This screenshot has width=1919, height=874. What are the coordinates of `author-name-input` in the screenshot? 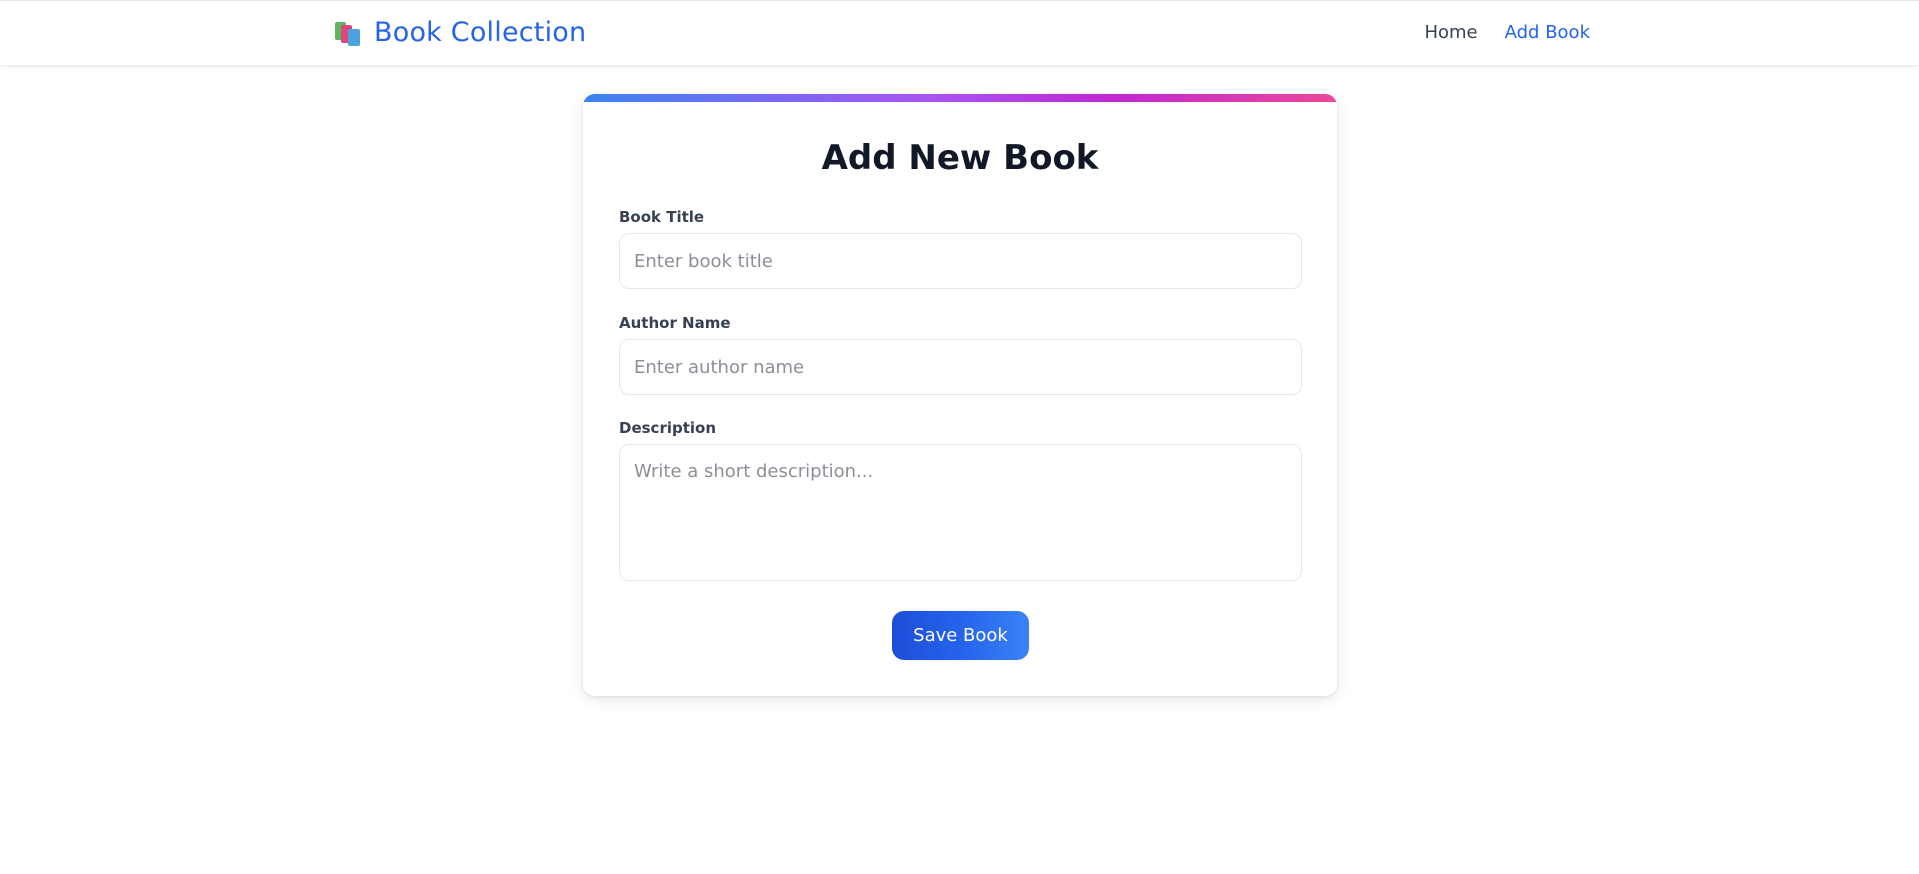 It's located at (960, 367).